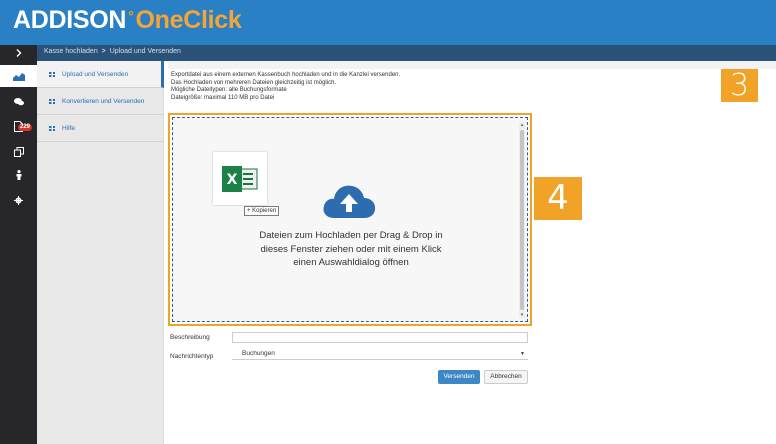 This screenshot has width=776, height=444. I want to click on content-top-strip, so click(472, 65).